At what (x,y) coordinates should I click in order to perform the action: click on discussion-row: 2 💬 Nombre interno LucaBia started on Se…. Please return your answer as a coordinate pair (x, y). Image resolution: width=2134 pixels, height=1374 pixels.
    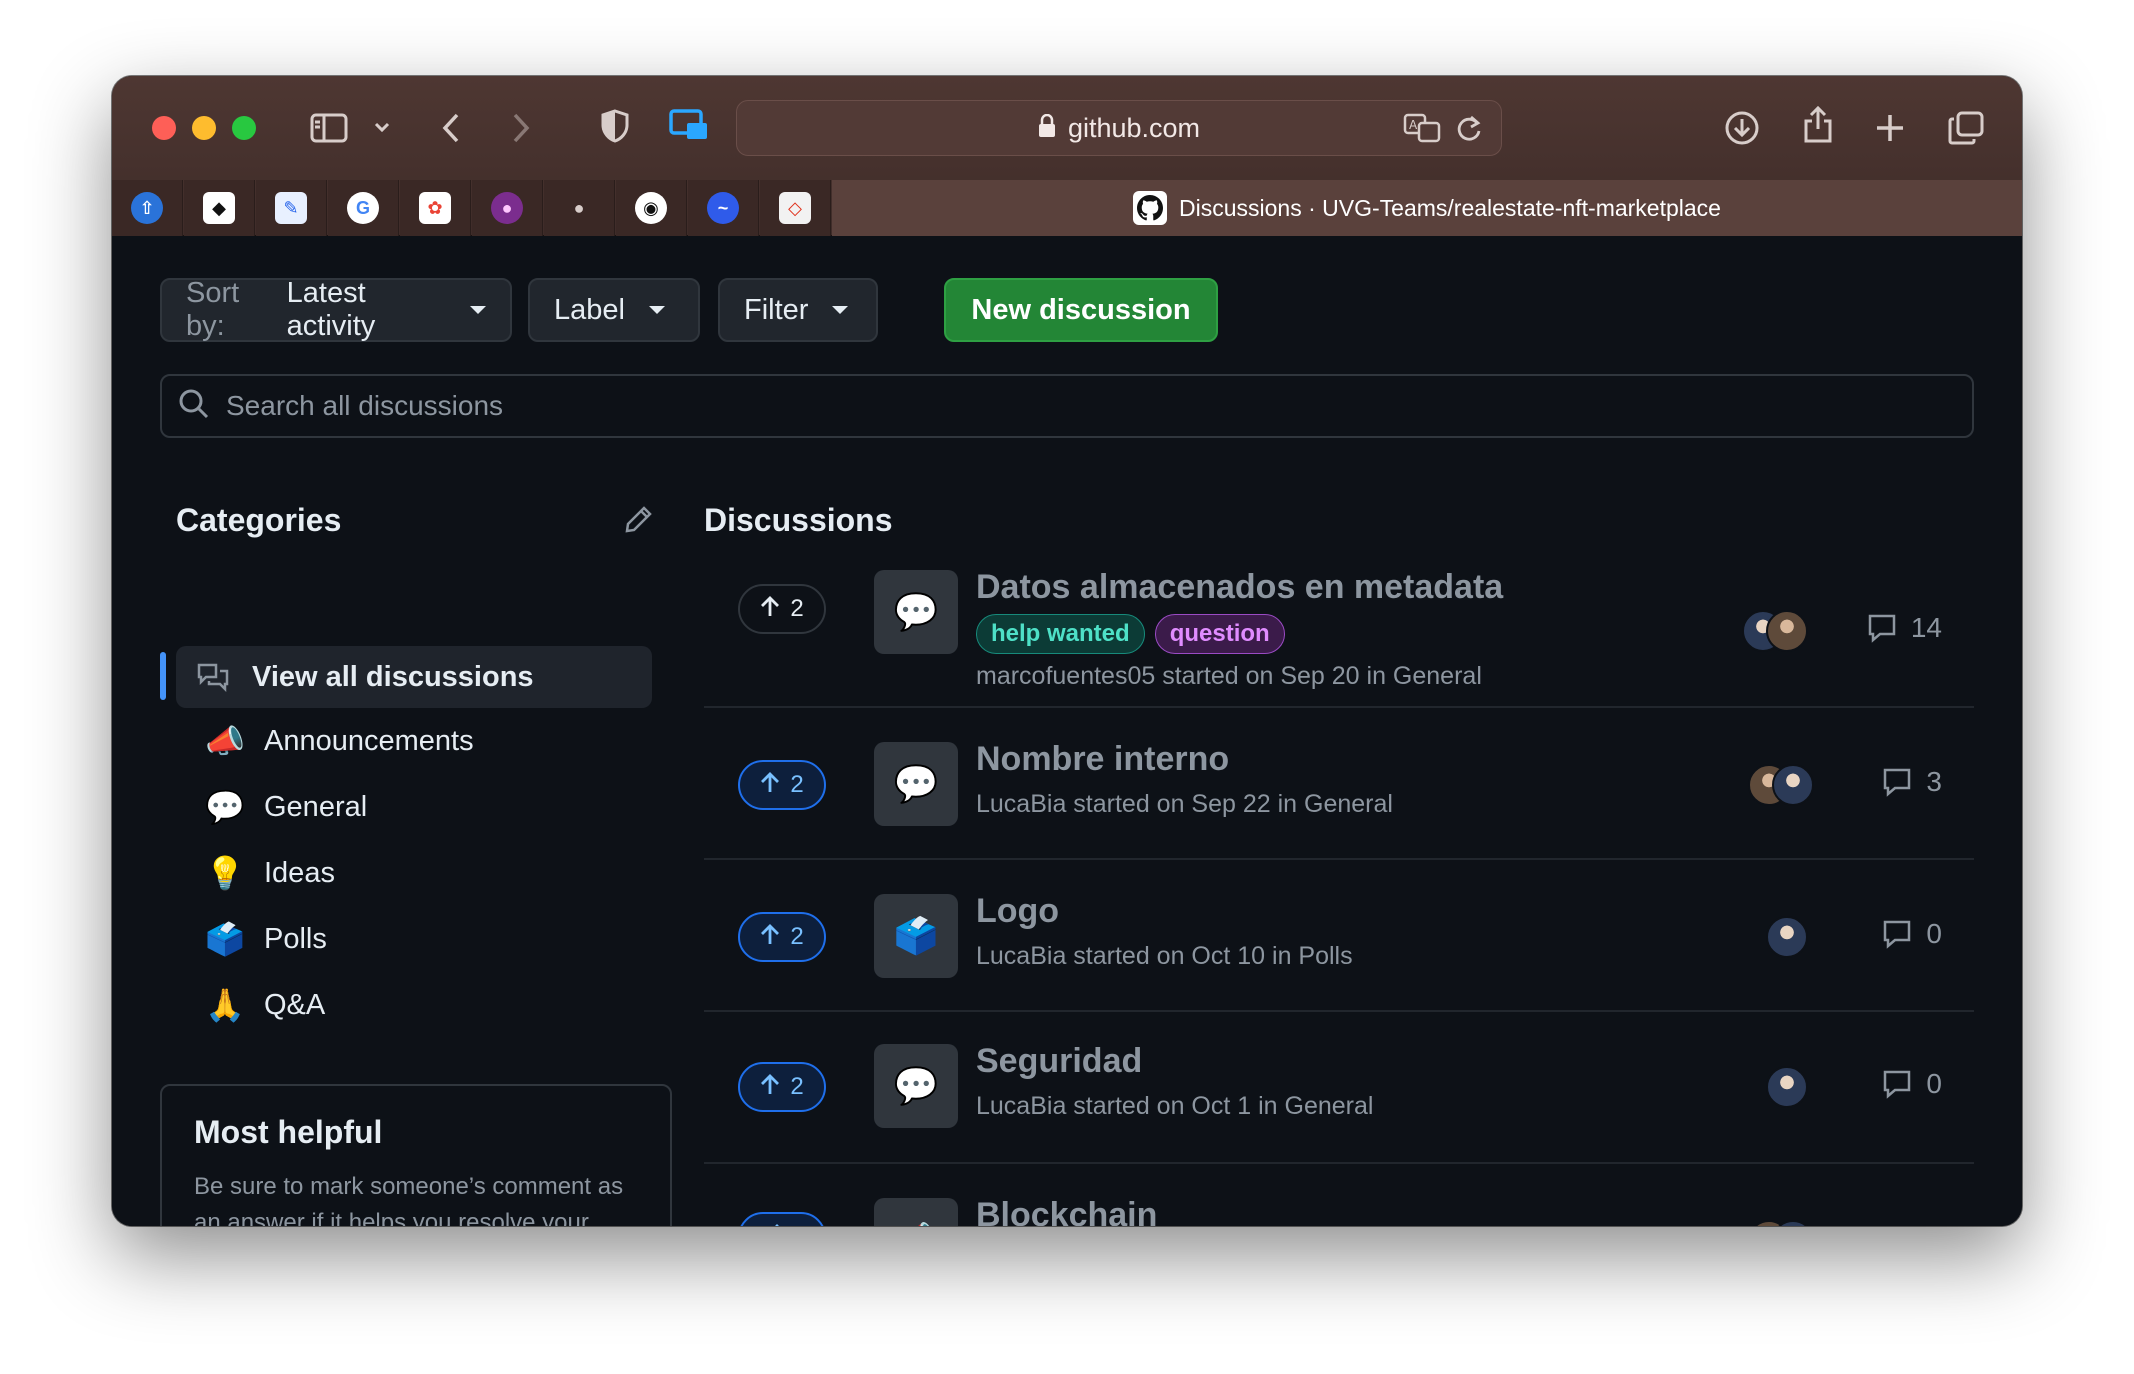
    Looking at the image, I should click on (1339, 785).